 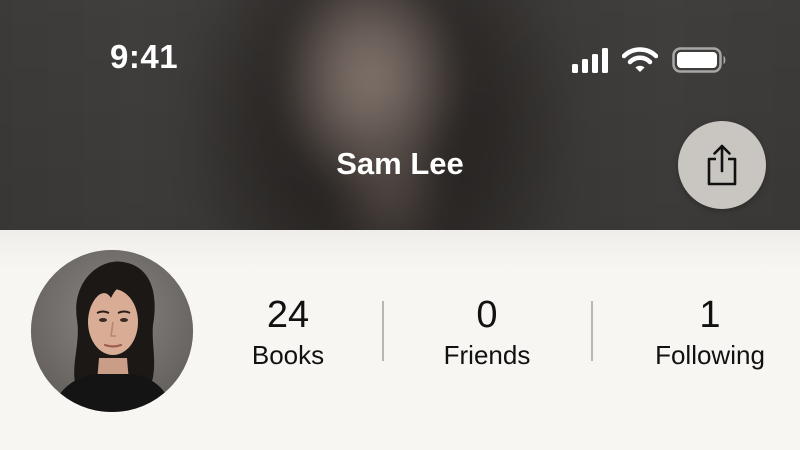 I want to click on cellular-signal-icon, so click(x=590, y=60).